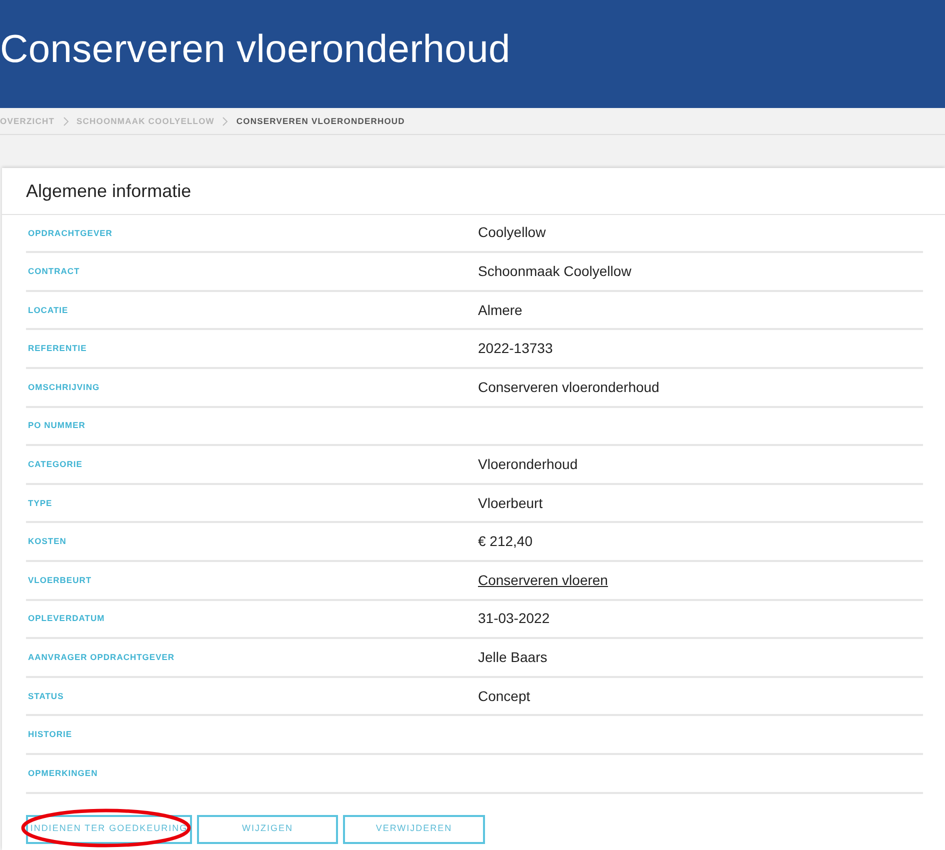  Describe the element at coordinates (528, 464) in the screenshot. I see `field-value: Vloeronderhoud` at that location.